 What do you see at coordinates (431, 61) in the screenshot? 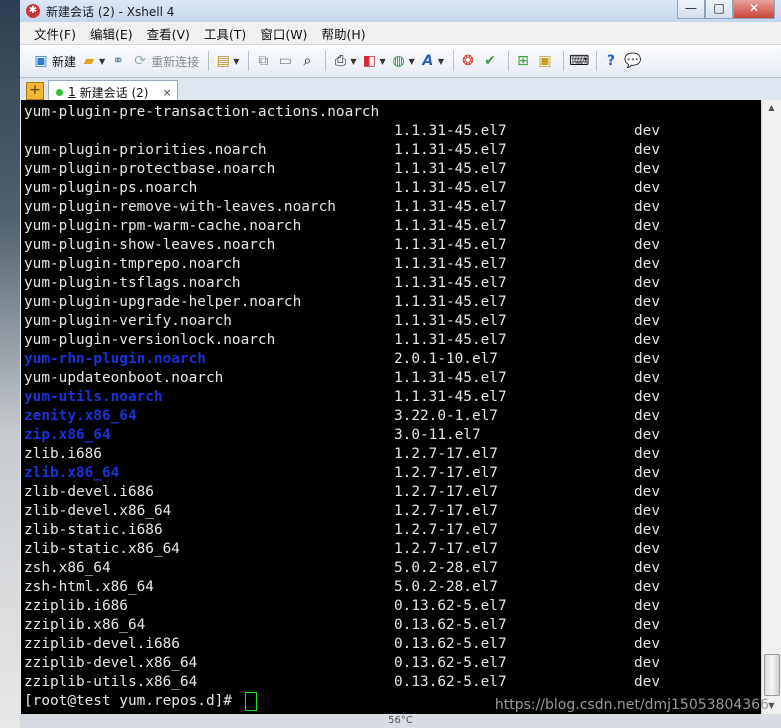
I see `font-button: A ▼` at bounding box center [431, 61].